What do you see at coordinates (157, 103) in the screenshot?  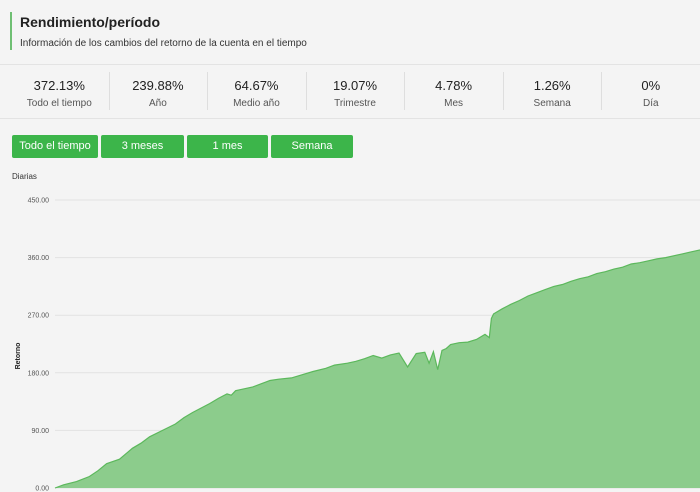 I see `stat-label: Año` at bounding box center [157, 103].